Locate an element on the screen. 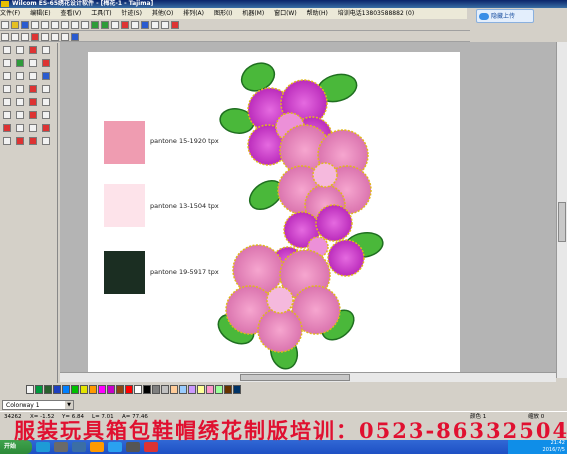  circle-icon is located at coordinates (33, 50).